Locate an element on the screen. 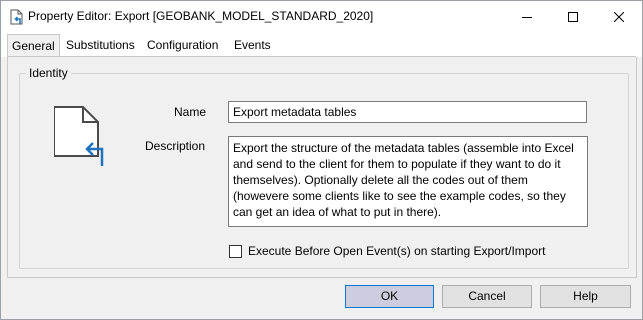  help-button: Help is located at coordinates (585, 296).